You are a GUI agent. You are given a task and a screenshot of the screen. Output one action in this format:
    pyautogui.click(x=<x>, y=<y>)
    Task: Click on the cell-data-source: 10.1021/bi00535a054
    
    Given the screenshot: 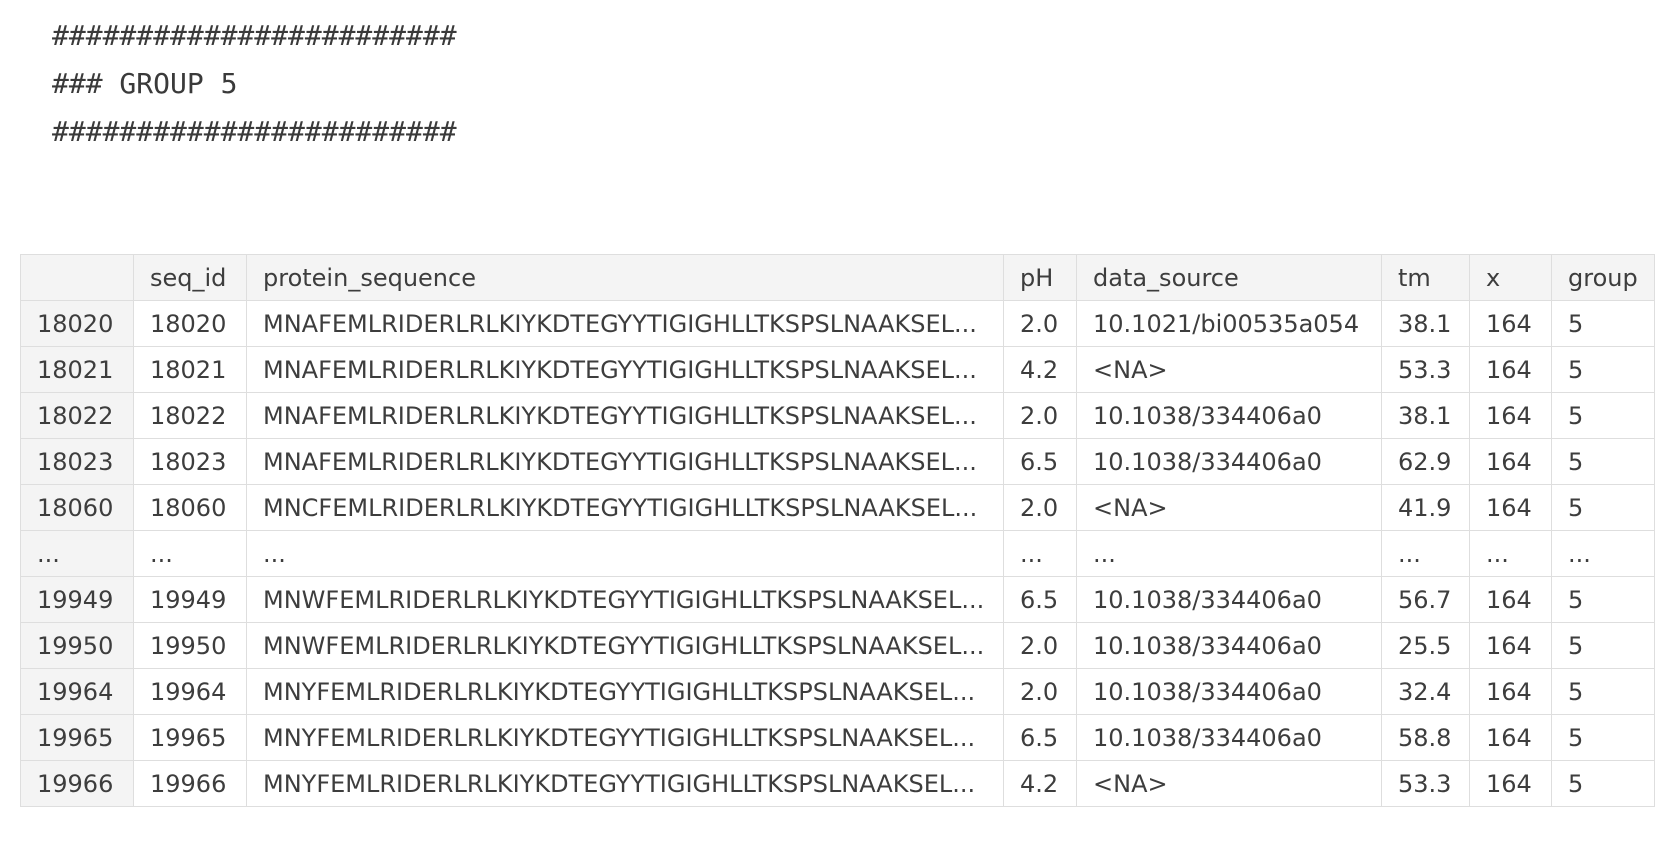 What is the action you would take?
    pyautogui.click(x=1229, y=323)
    